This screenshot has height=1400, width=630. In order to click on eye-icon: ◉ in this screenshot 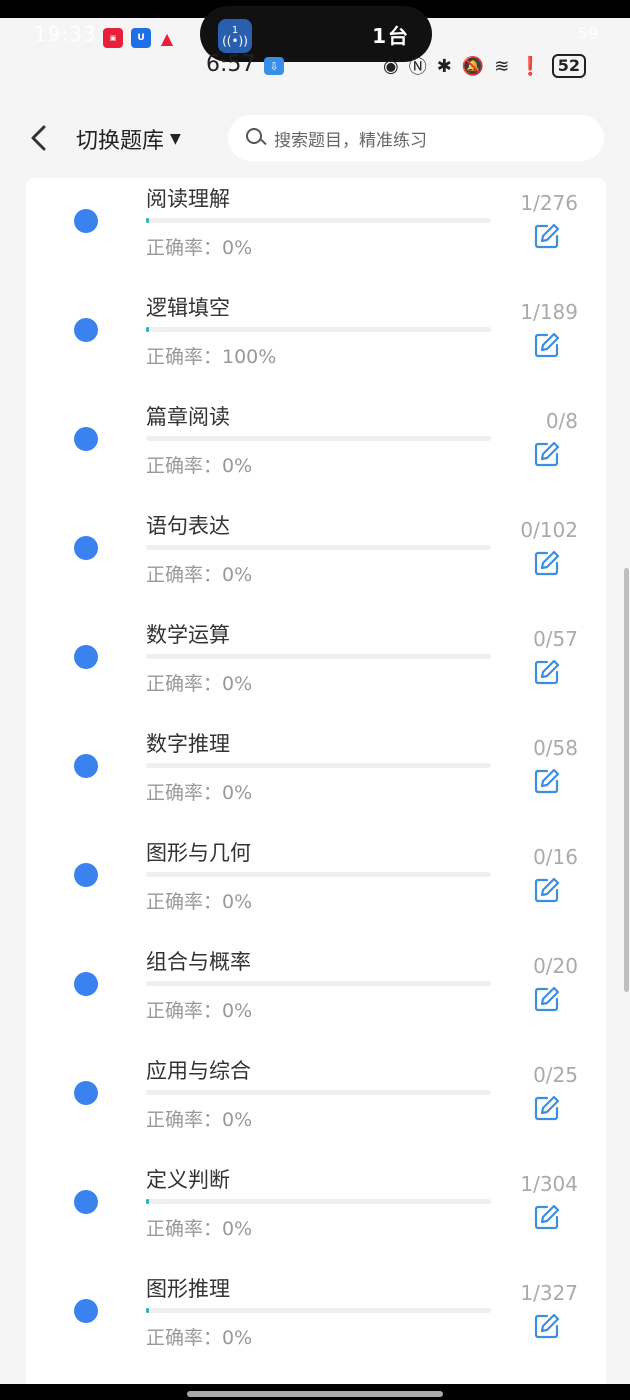, I will do `click(390, 66)`.